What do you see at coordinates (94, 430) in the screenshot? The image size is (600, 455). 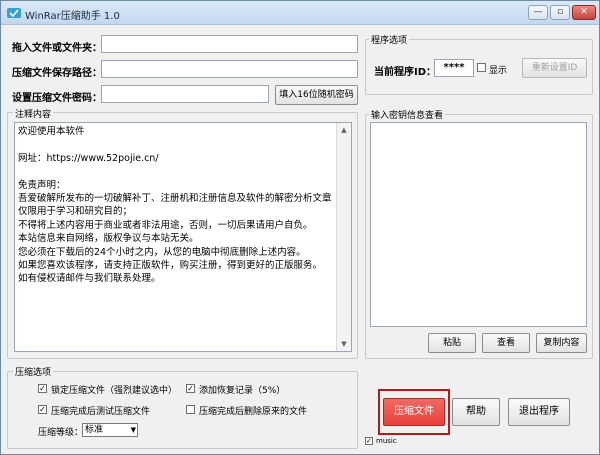 I see `compression-level-value: 标准` at bounding box center [94, 430].